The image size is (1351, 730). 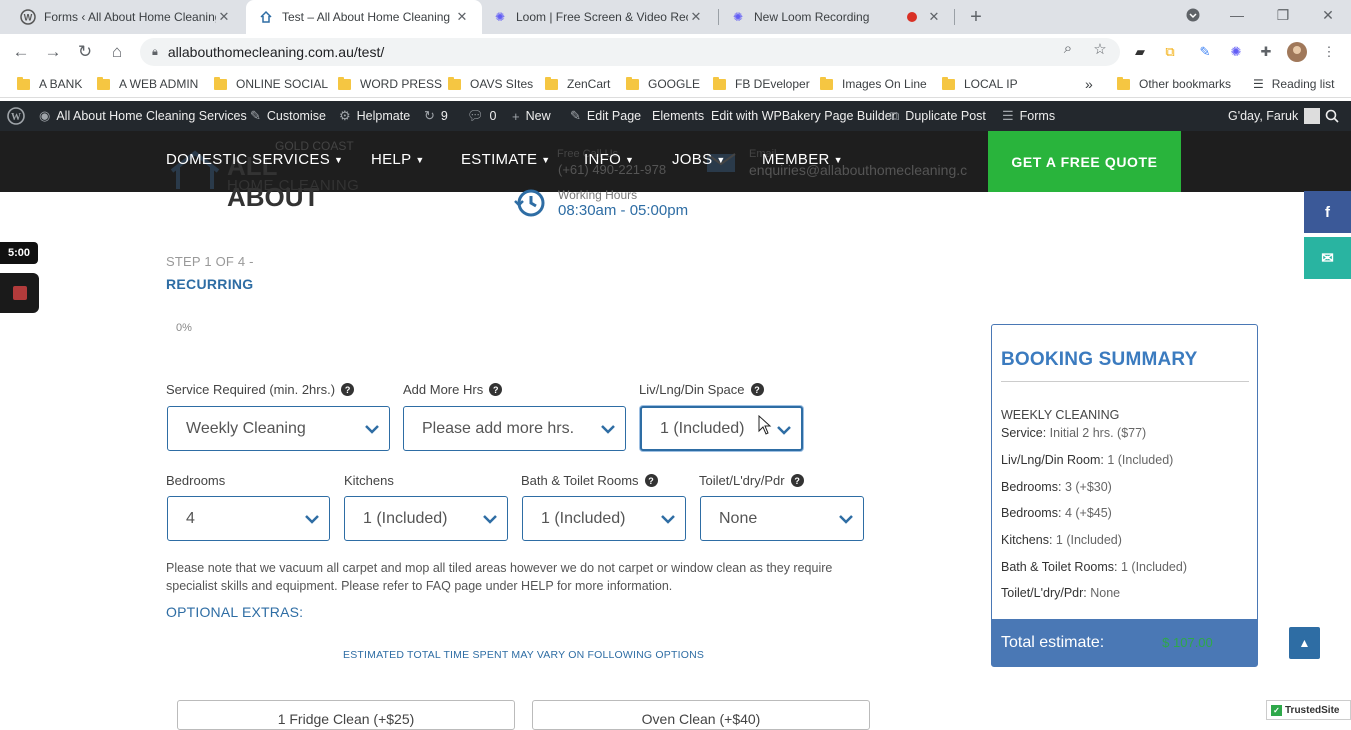 What do you see at coordinates (1327, 212) in the screenshot?
I see `facebook-share-button: f` at bounding box center [1327, 212].